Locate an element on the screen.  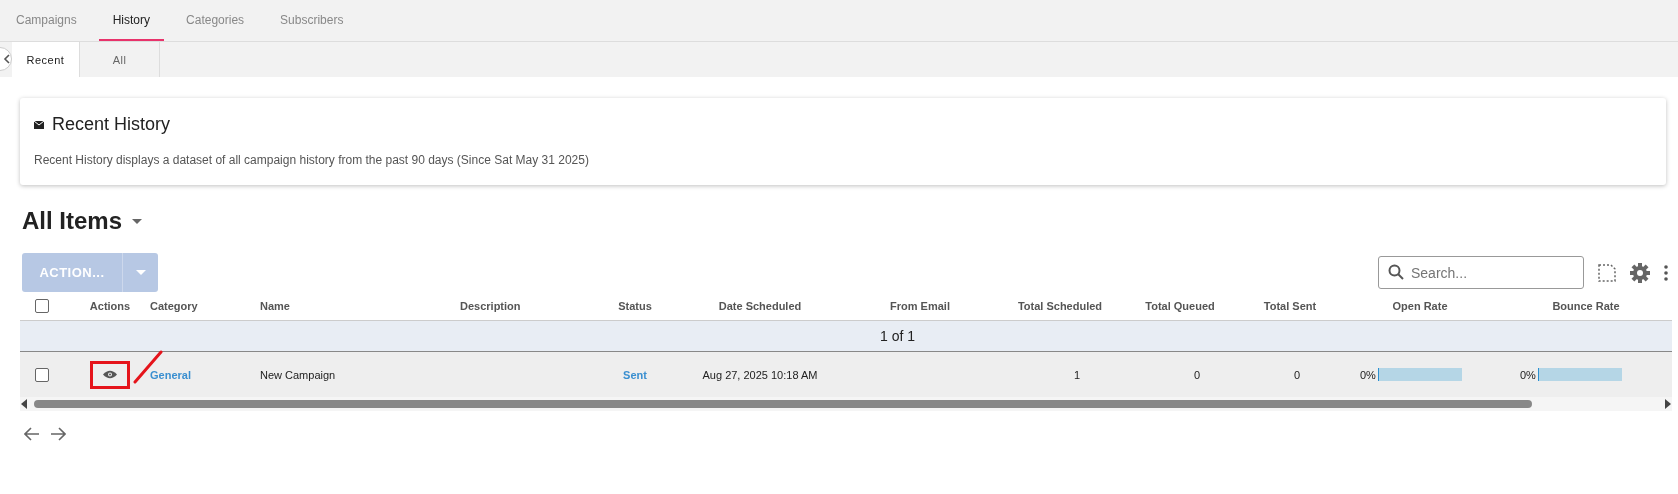
card-title: Recent History is located at coordinates (111, 124).